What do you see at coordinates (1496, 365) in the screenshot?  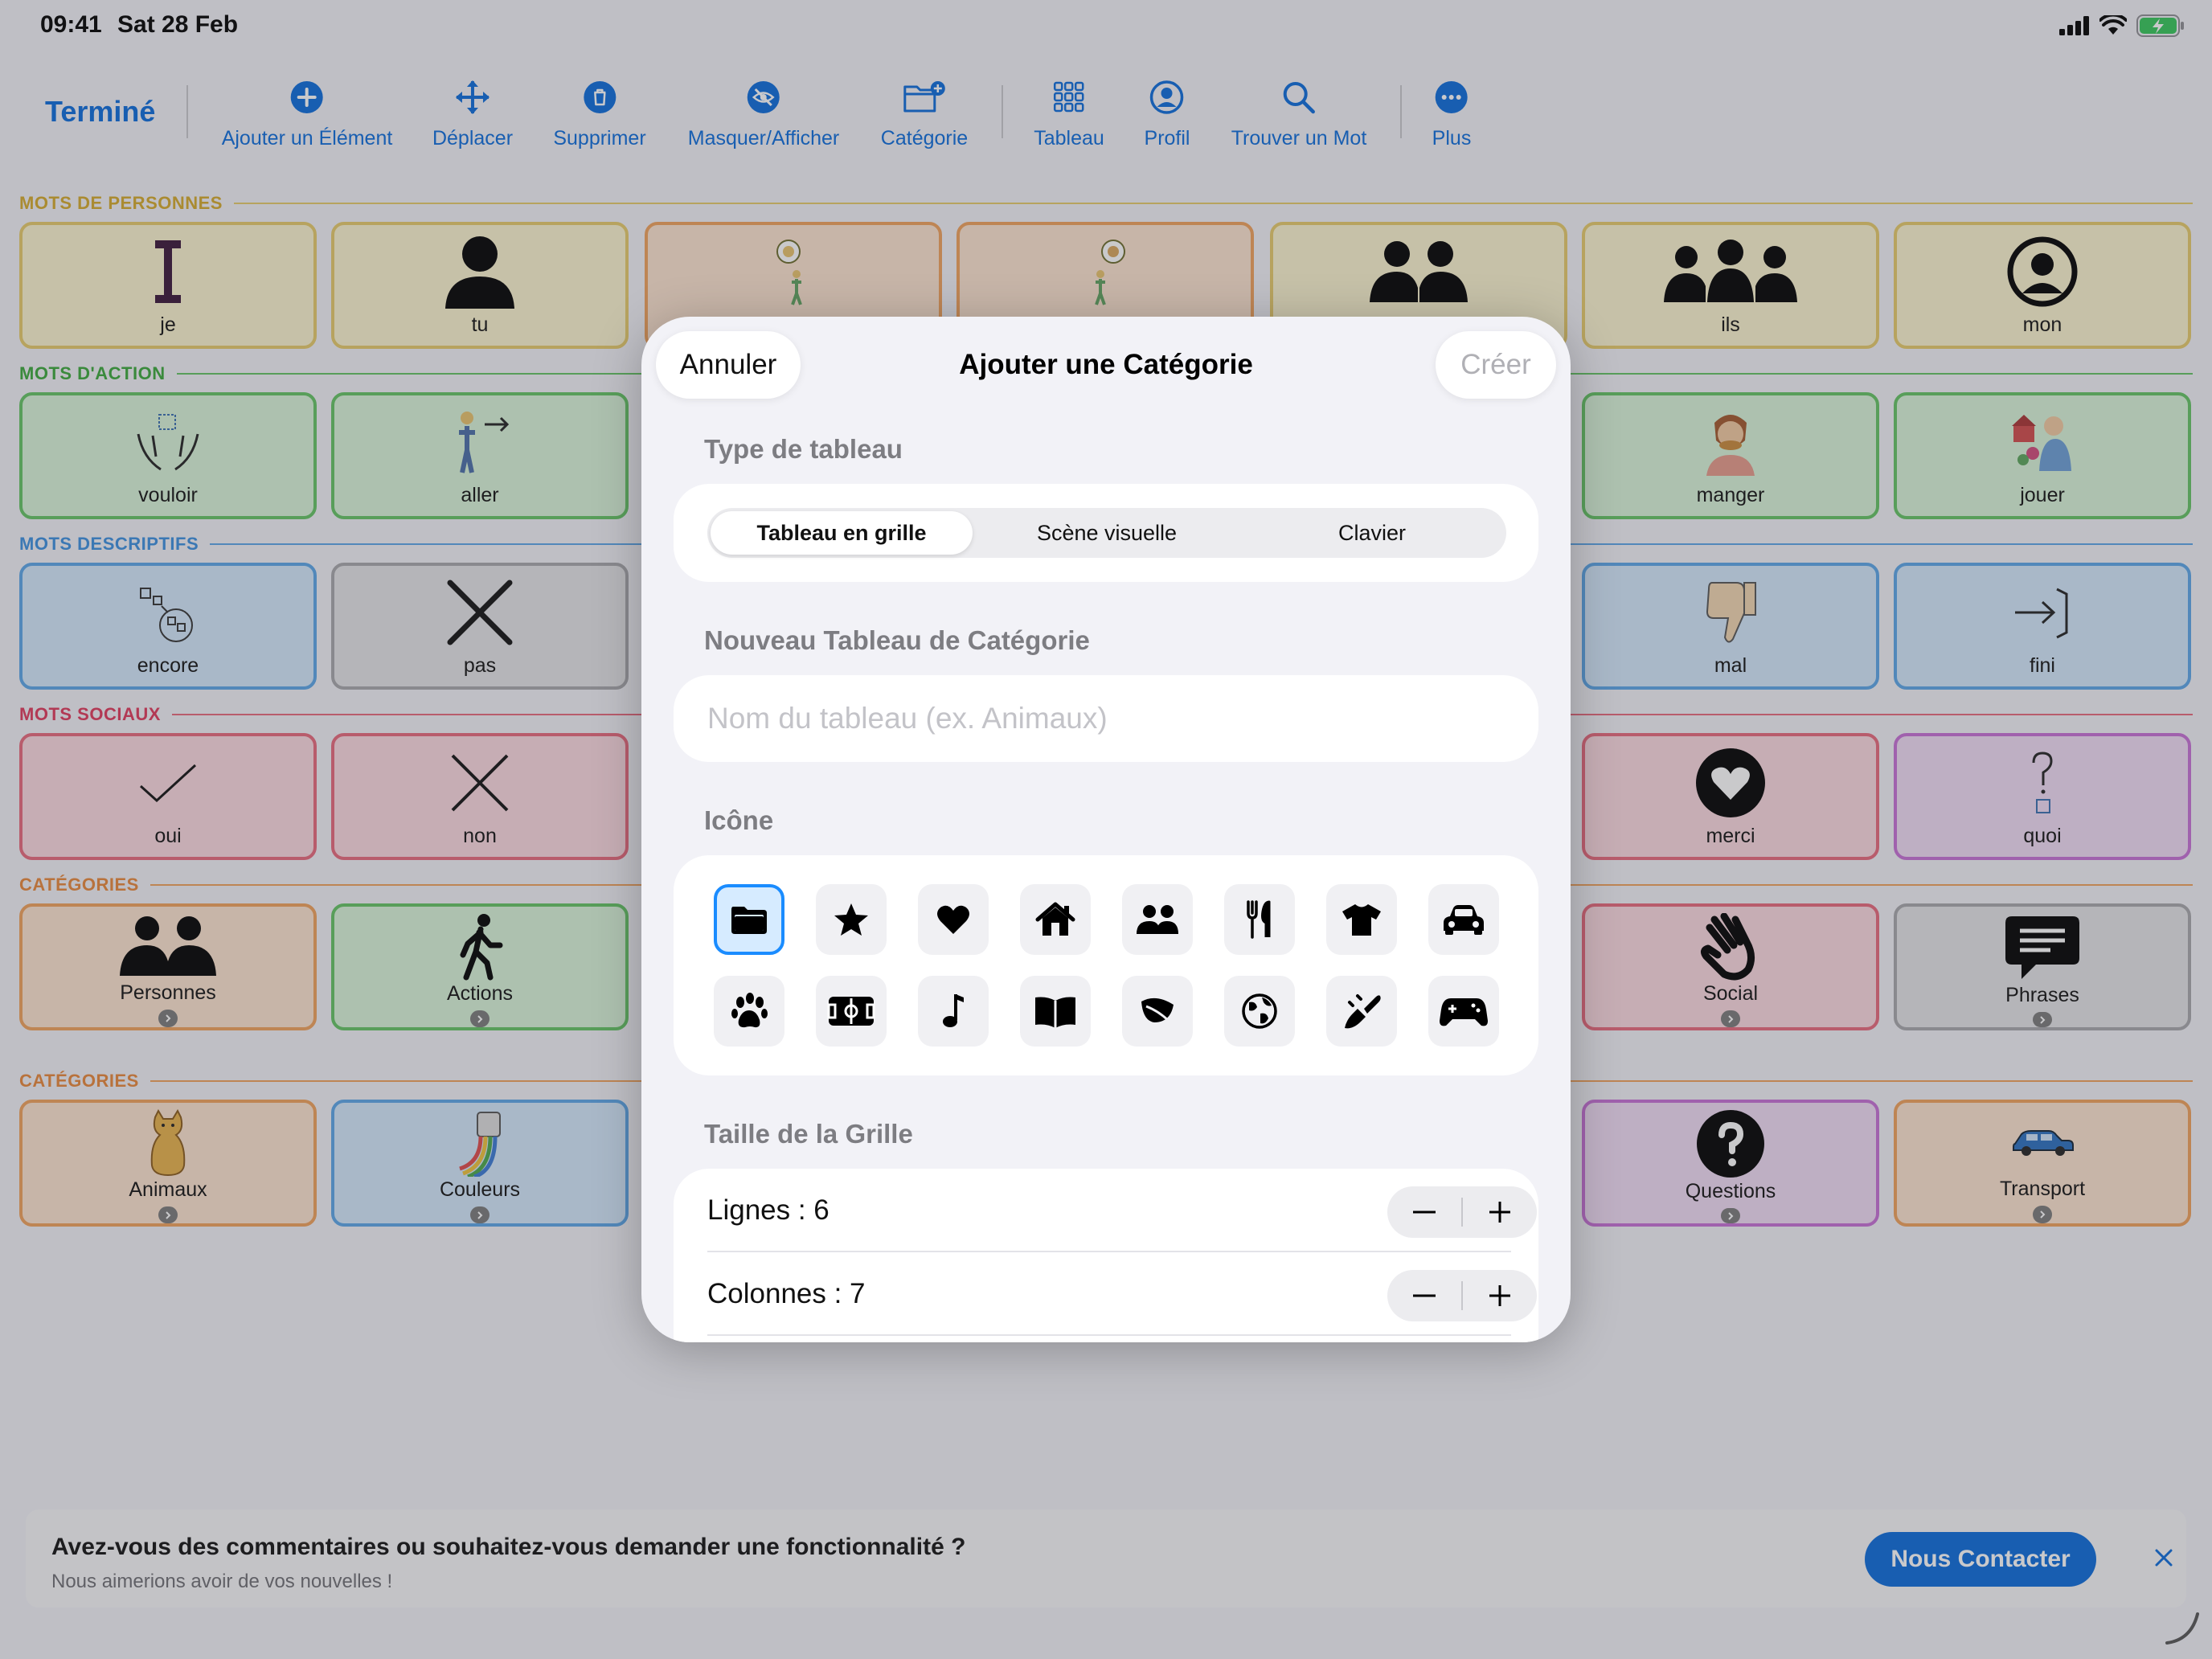 I see `create-button: Créer` at bounding box center [1496, 365].